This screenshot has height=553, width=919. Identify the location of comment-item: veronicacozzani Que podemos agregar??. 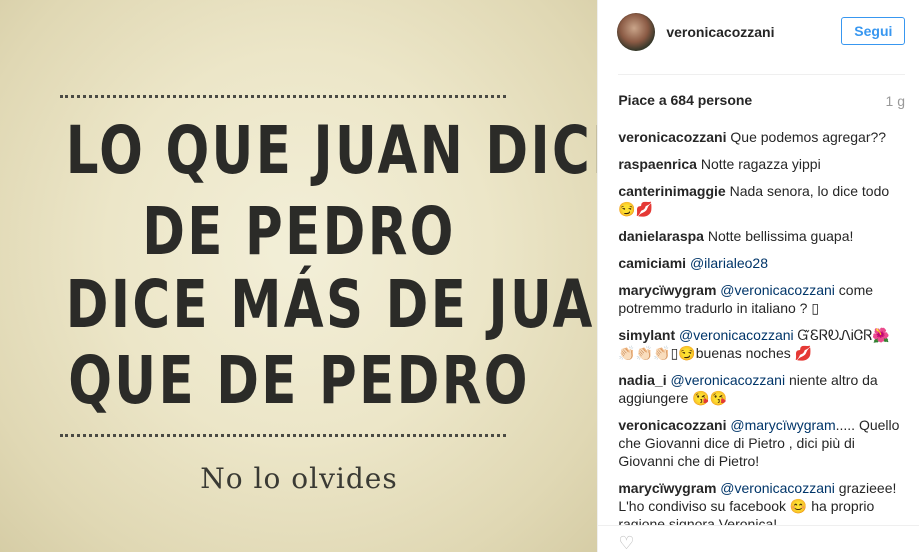
(762, 137).